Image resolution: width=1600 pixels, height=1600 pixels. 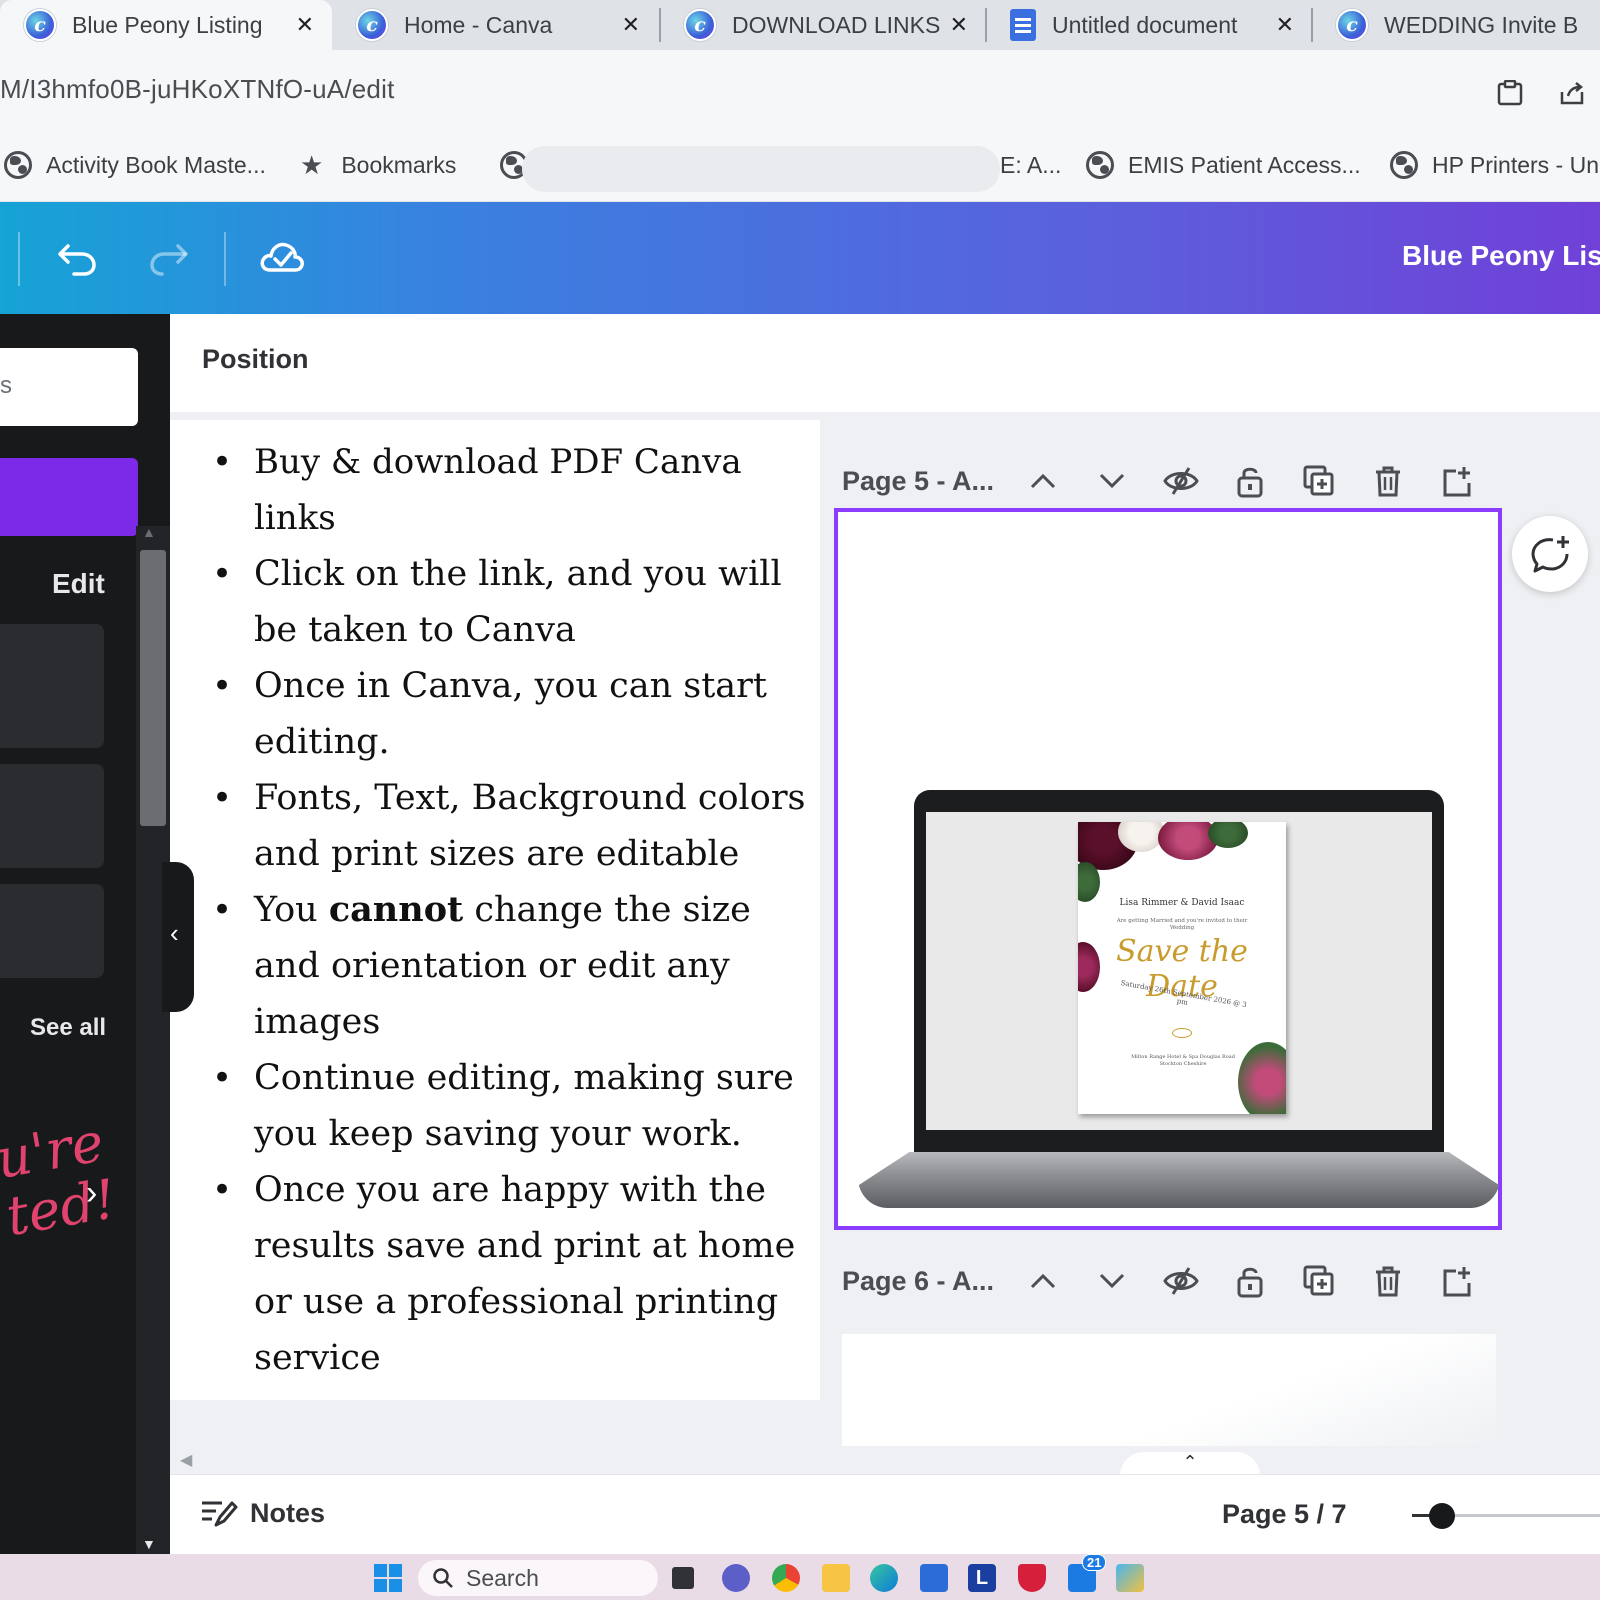 What do you see at coordinates (168, 258) in the screenshot?
I see `redo-icon` at bounding box center [168, 258].